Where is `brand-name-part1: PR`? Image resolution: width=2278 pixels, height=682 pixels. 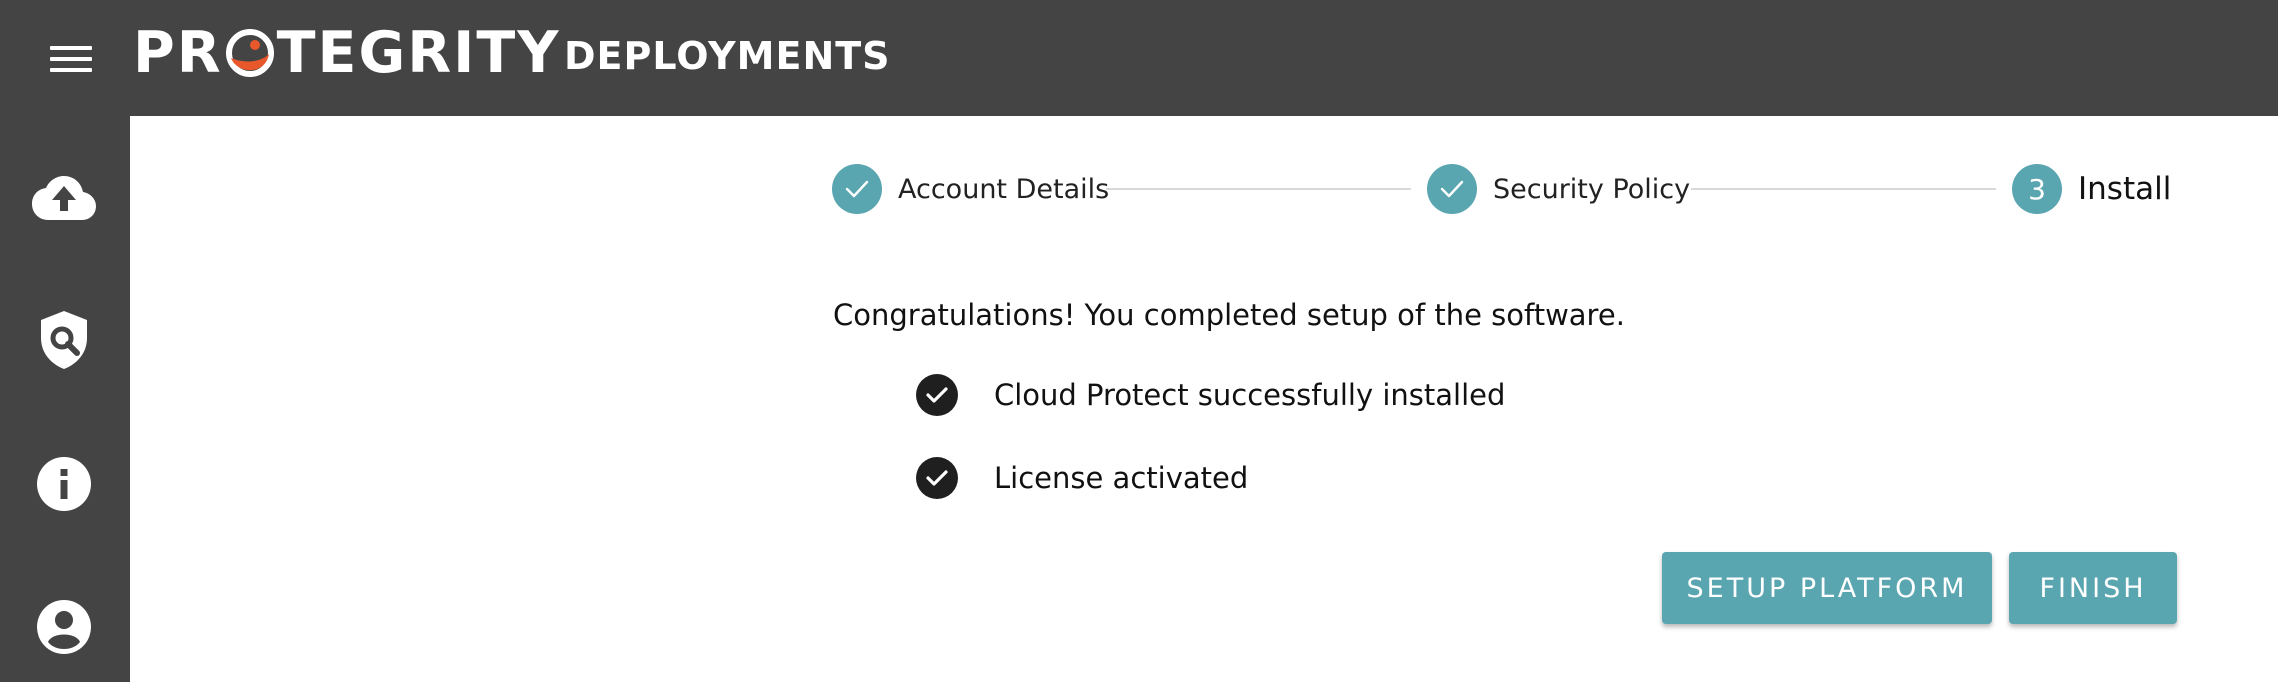
brand-name-part1: PR is located at coordinates (178, 53).